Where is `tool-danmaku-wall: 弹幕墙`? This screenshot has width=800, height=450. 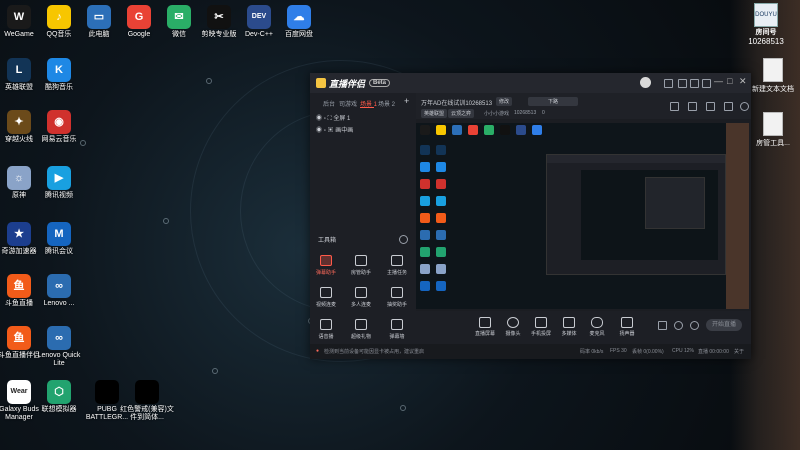 tool-danmaku-wall: 弹幕墙 is located at coordinates (397, 329).